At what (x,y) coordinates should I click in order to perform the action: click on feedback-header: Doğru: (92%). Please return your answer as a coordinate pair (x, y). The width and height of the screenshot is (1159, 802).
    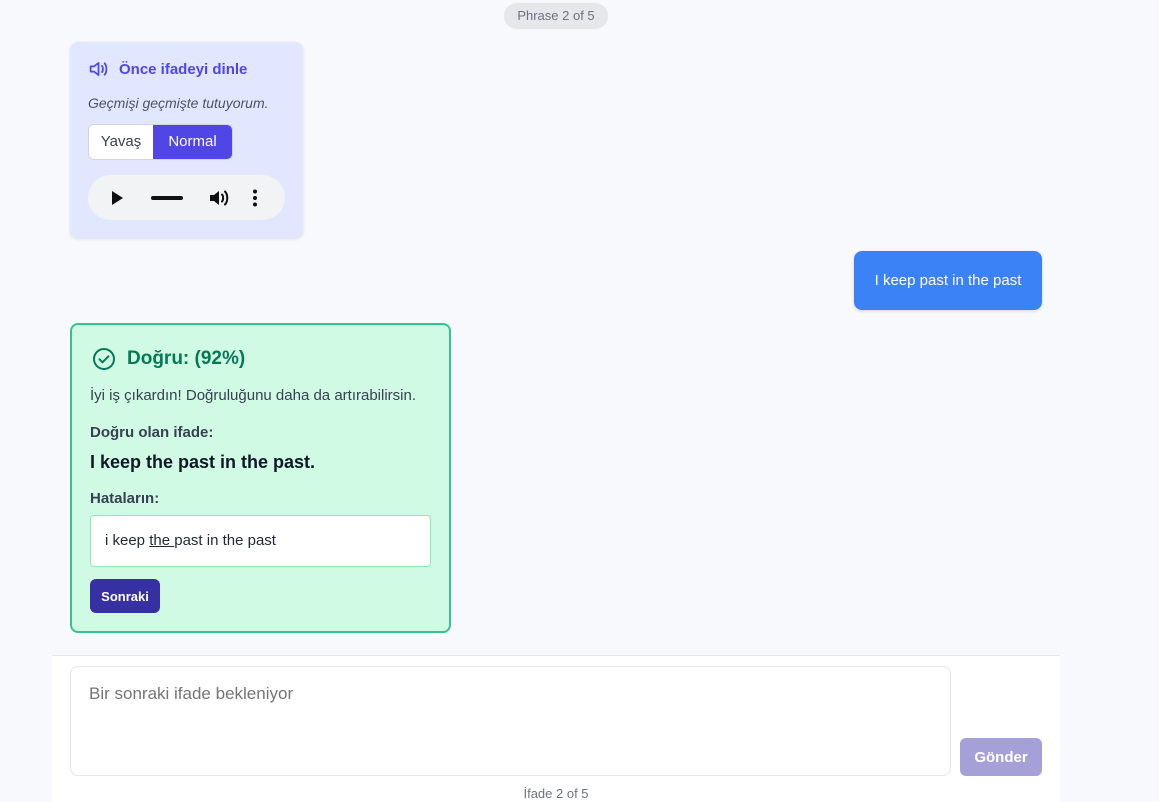
    Looking at the image, I should click on (168, 359).